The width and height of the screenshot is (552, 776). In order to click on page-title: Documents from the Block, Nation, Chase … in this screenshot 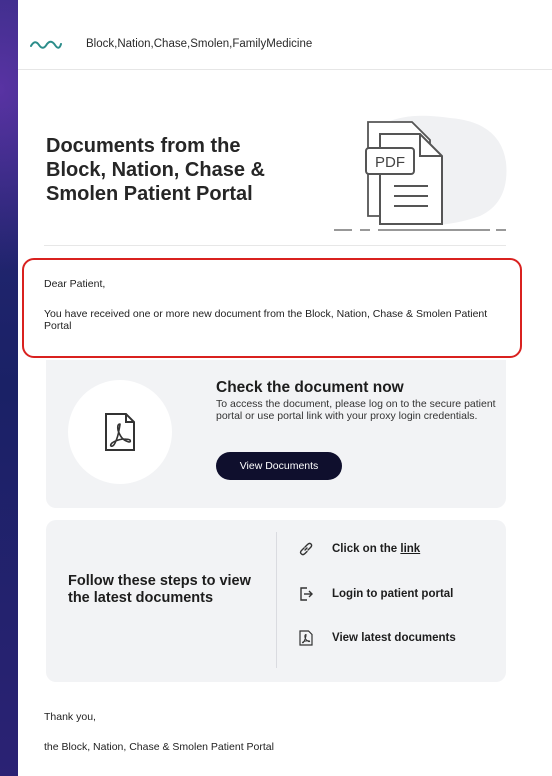, I will do `click(155, 170)`.